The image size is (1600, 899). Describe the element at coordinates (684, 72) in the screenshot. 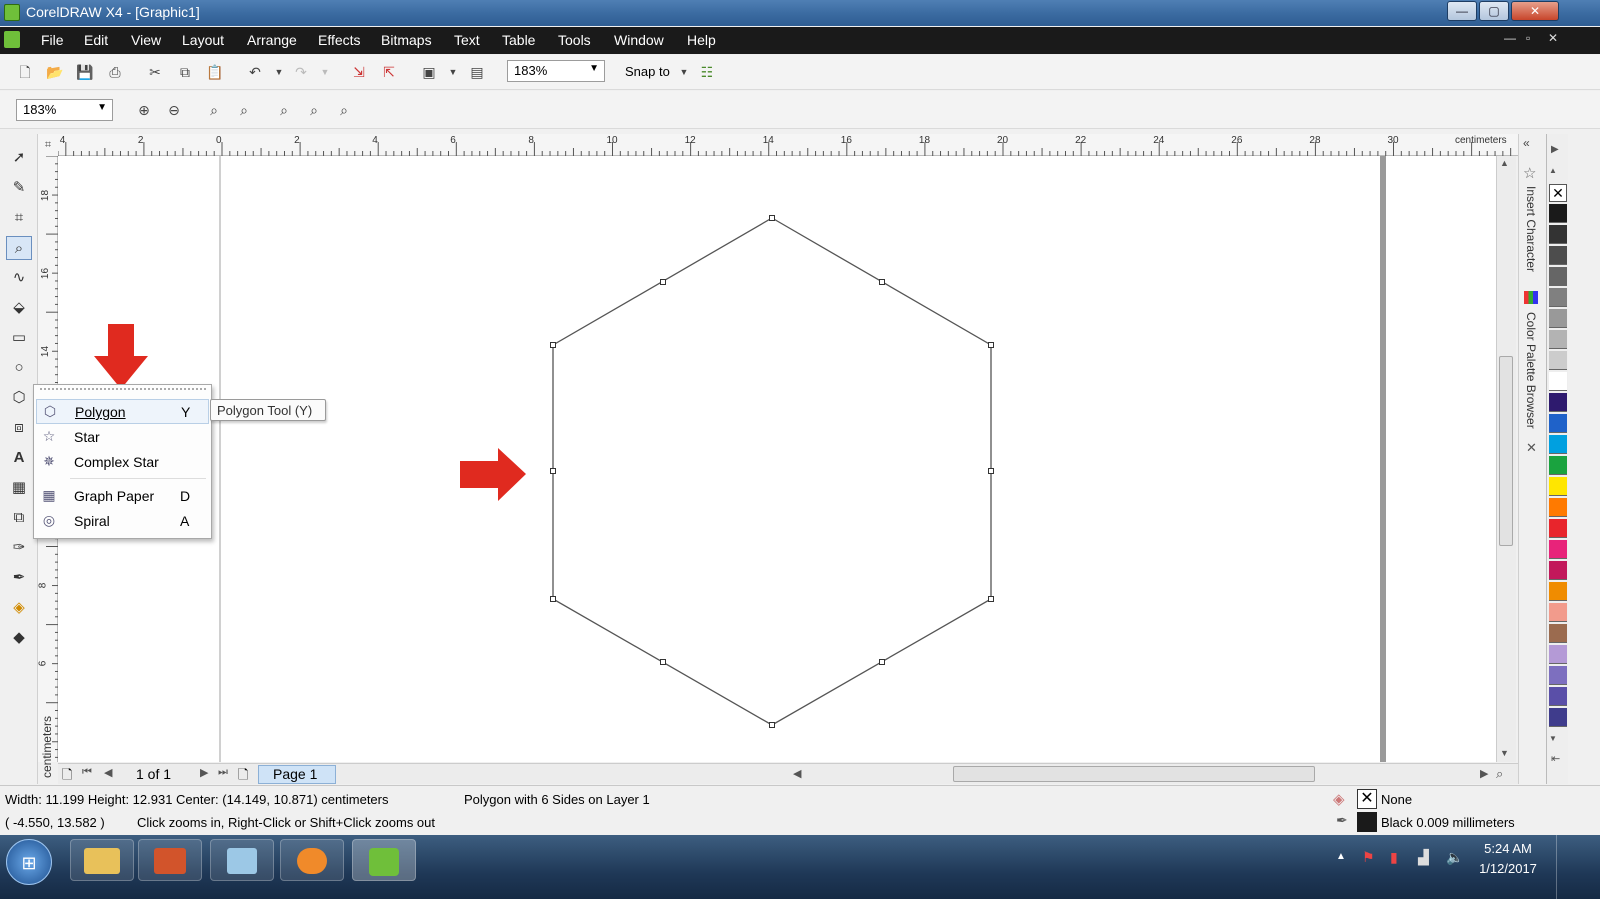

I see `snap-dropdown-icon: ▼` at that location.